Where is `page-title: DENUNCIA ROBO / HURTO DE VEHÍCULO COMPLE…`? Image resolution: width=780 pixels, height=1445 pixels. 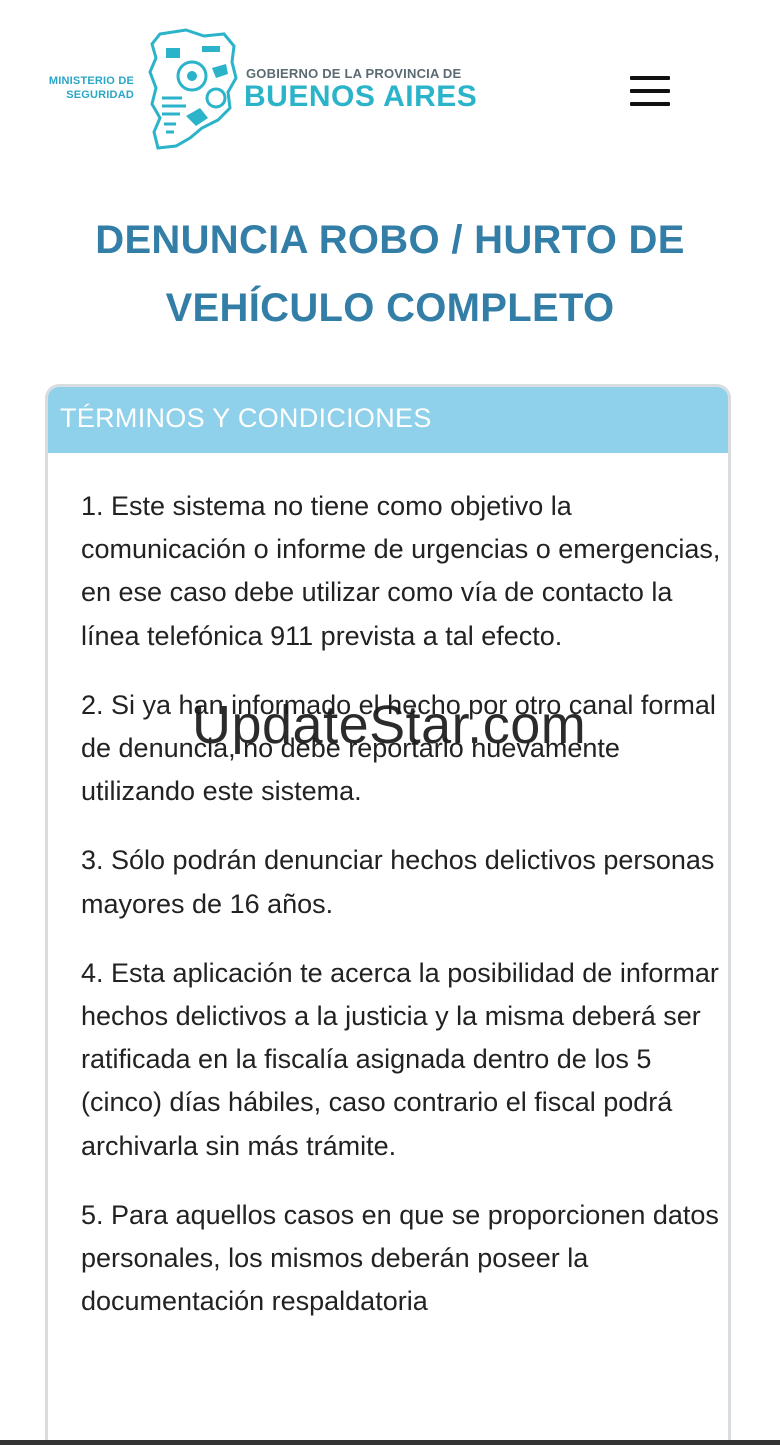 page-title: DENUNCIA ROBO / HURTO DE VEHÍCULO COMPLE… is located at coordinates (390, 274).